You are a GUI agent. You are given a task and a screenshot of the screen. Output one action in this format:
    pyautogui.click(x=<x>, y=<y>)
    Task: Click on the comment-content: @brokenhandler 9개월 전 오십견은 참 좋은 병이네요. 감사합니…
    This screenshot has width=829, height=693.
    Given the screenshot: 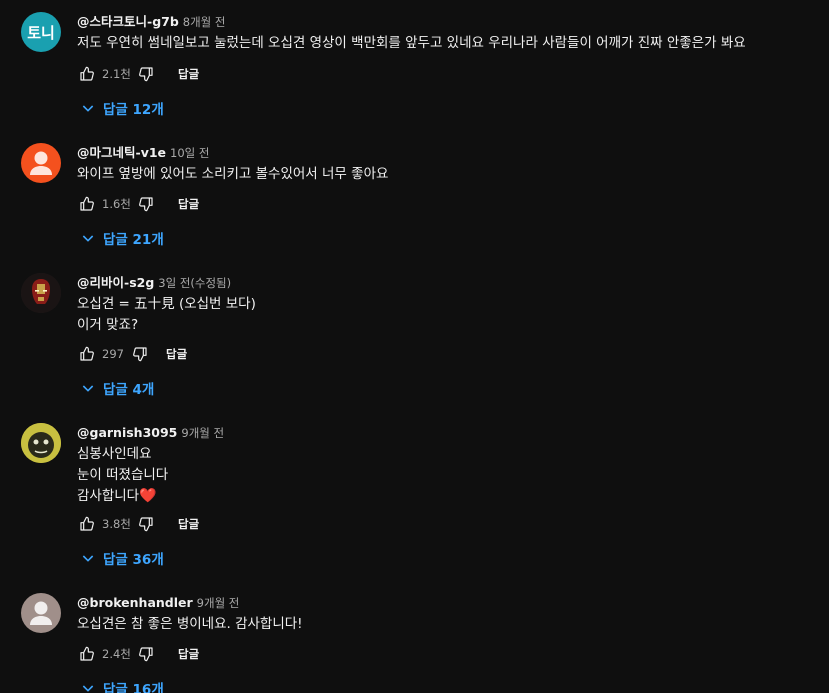 What is the action you would take?
    pyautogui.click(x=447, y=614)
    